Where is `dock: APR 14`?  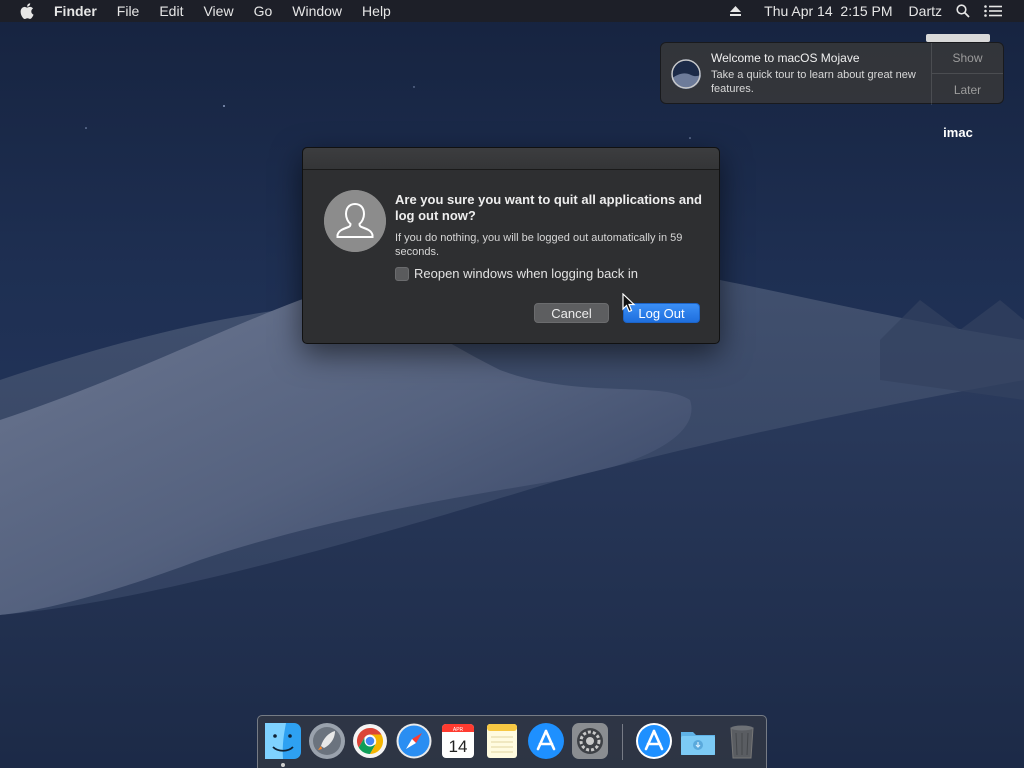
dock: APR 14 is located at coordinates (512, 741).